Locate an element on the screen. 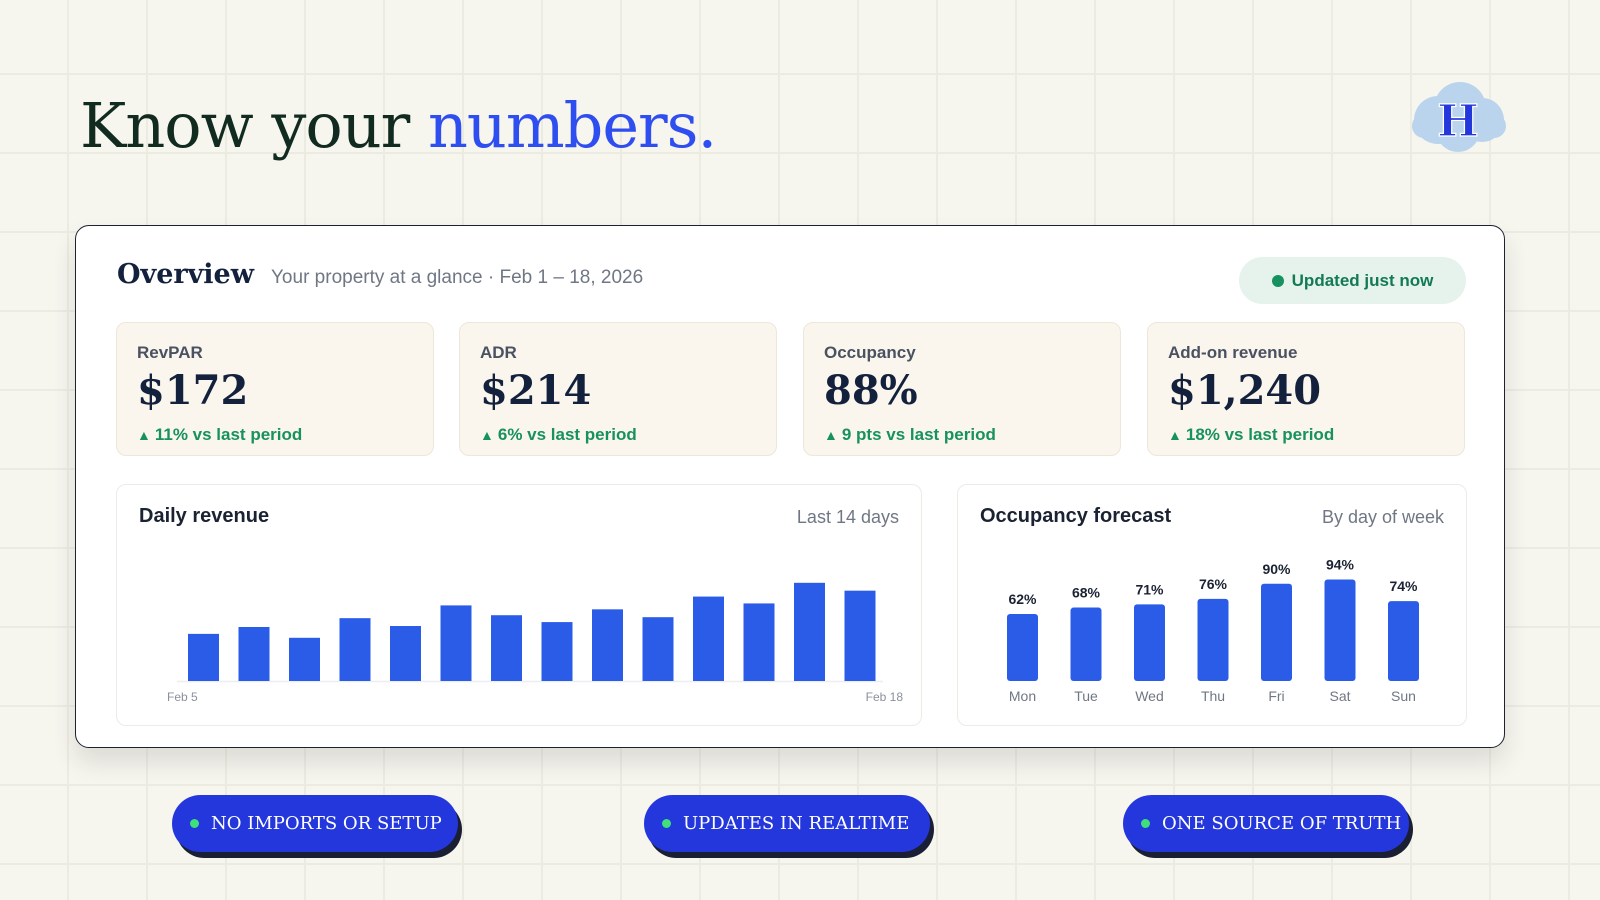  kpi-delta: ▲ 9 pts vs last period is located at coordinates (910, 435).